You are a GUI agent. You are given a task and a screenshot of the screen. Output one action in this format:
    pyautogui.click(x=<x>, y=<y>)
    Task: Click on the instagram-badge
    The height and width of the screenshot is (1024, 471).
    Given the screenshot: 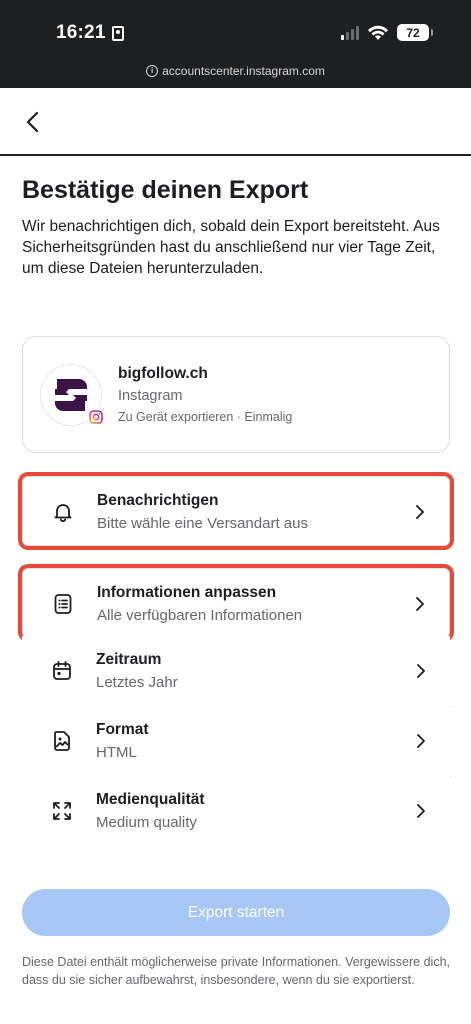 What is the action you would take?
    pyautogui.click(x=96, y=417)
    